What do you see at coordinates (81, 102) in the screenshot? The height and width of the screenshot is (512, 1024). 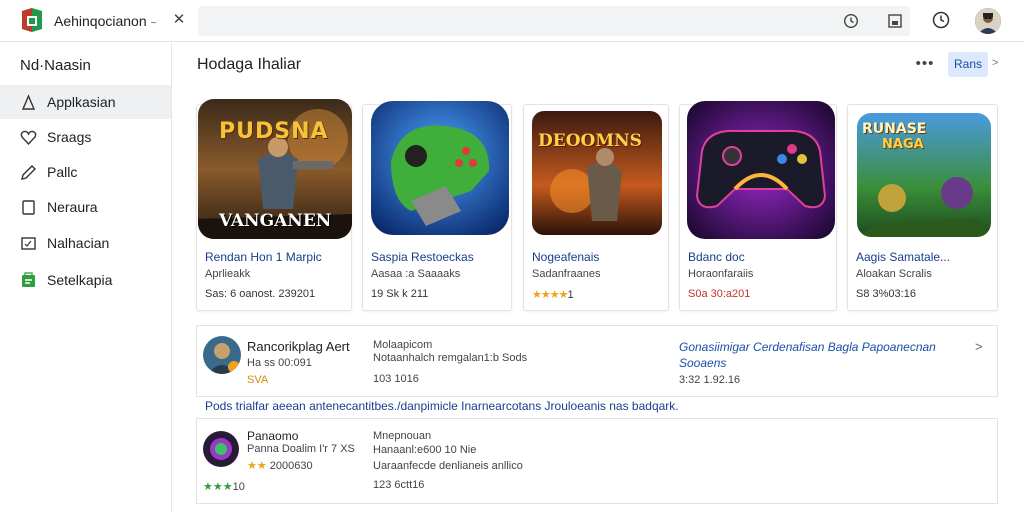 I see `sidebar-item-label: Applkasian` at bounding box center [81, 102].